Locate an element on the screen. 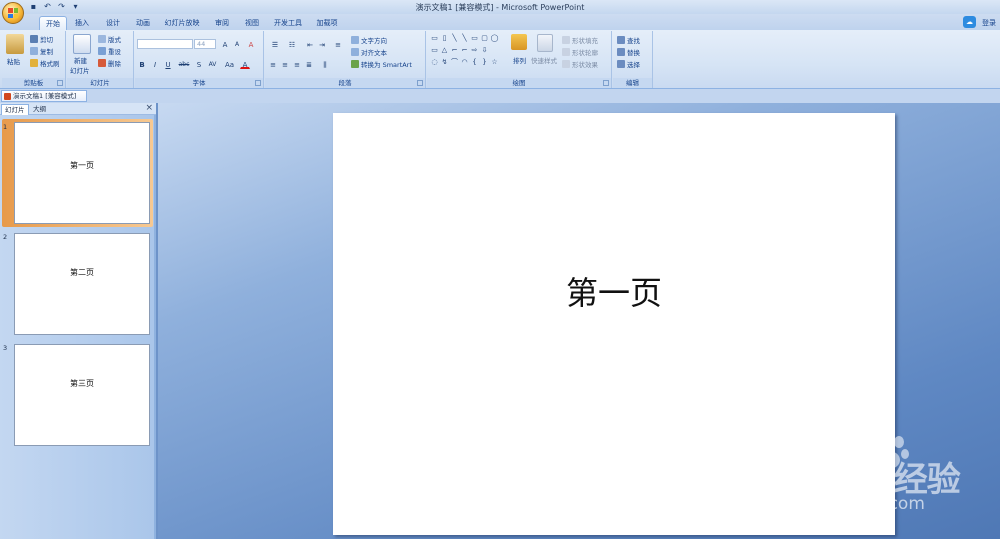  arc-shape-icon: ◠ is located at coordinates (464, 62).